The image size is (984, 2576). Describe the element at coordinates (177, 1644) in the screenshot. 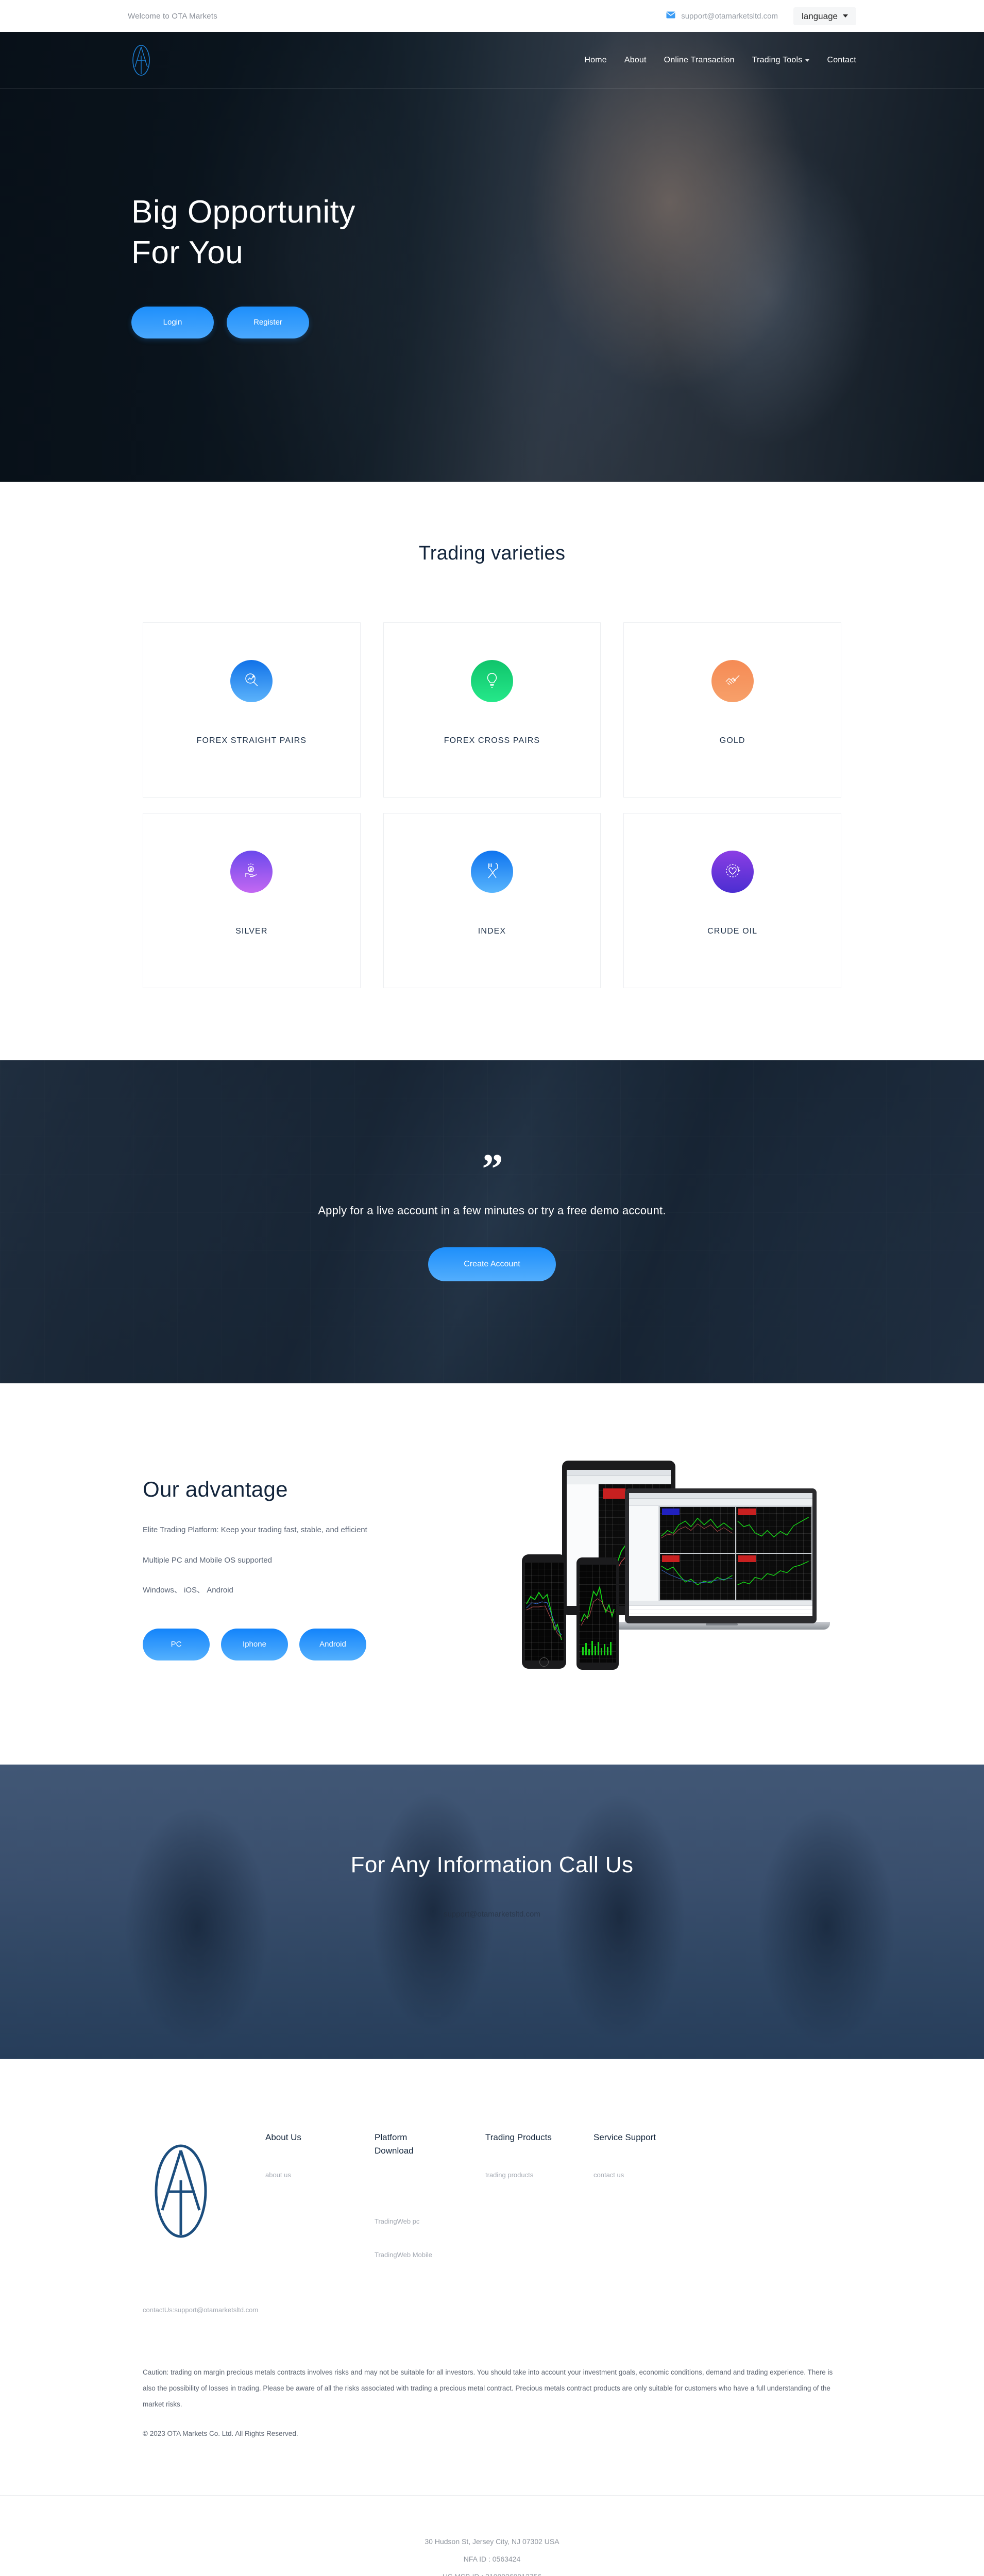

I see `download-pc-button: PC` at that location.